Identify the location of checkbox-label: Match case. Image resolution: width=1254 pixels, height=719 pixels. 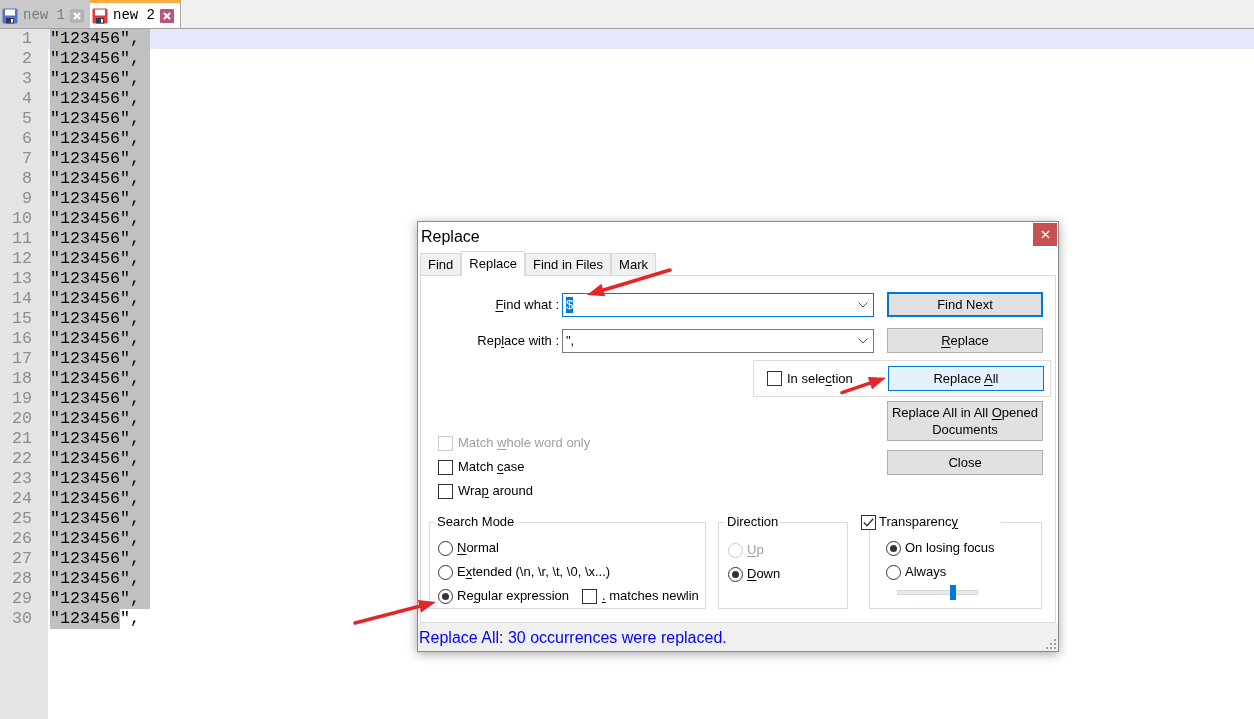
(491, 467).